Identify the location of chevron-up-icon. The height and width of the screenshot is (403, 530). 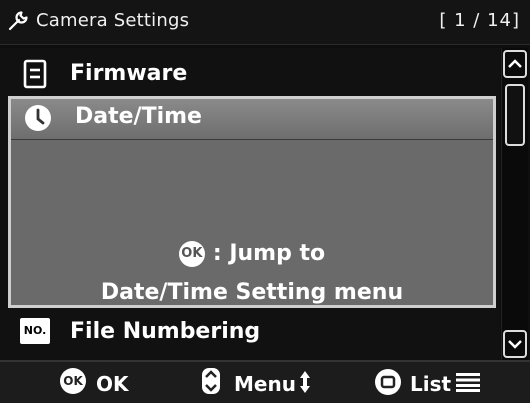
(515, 63).